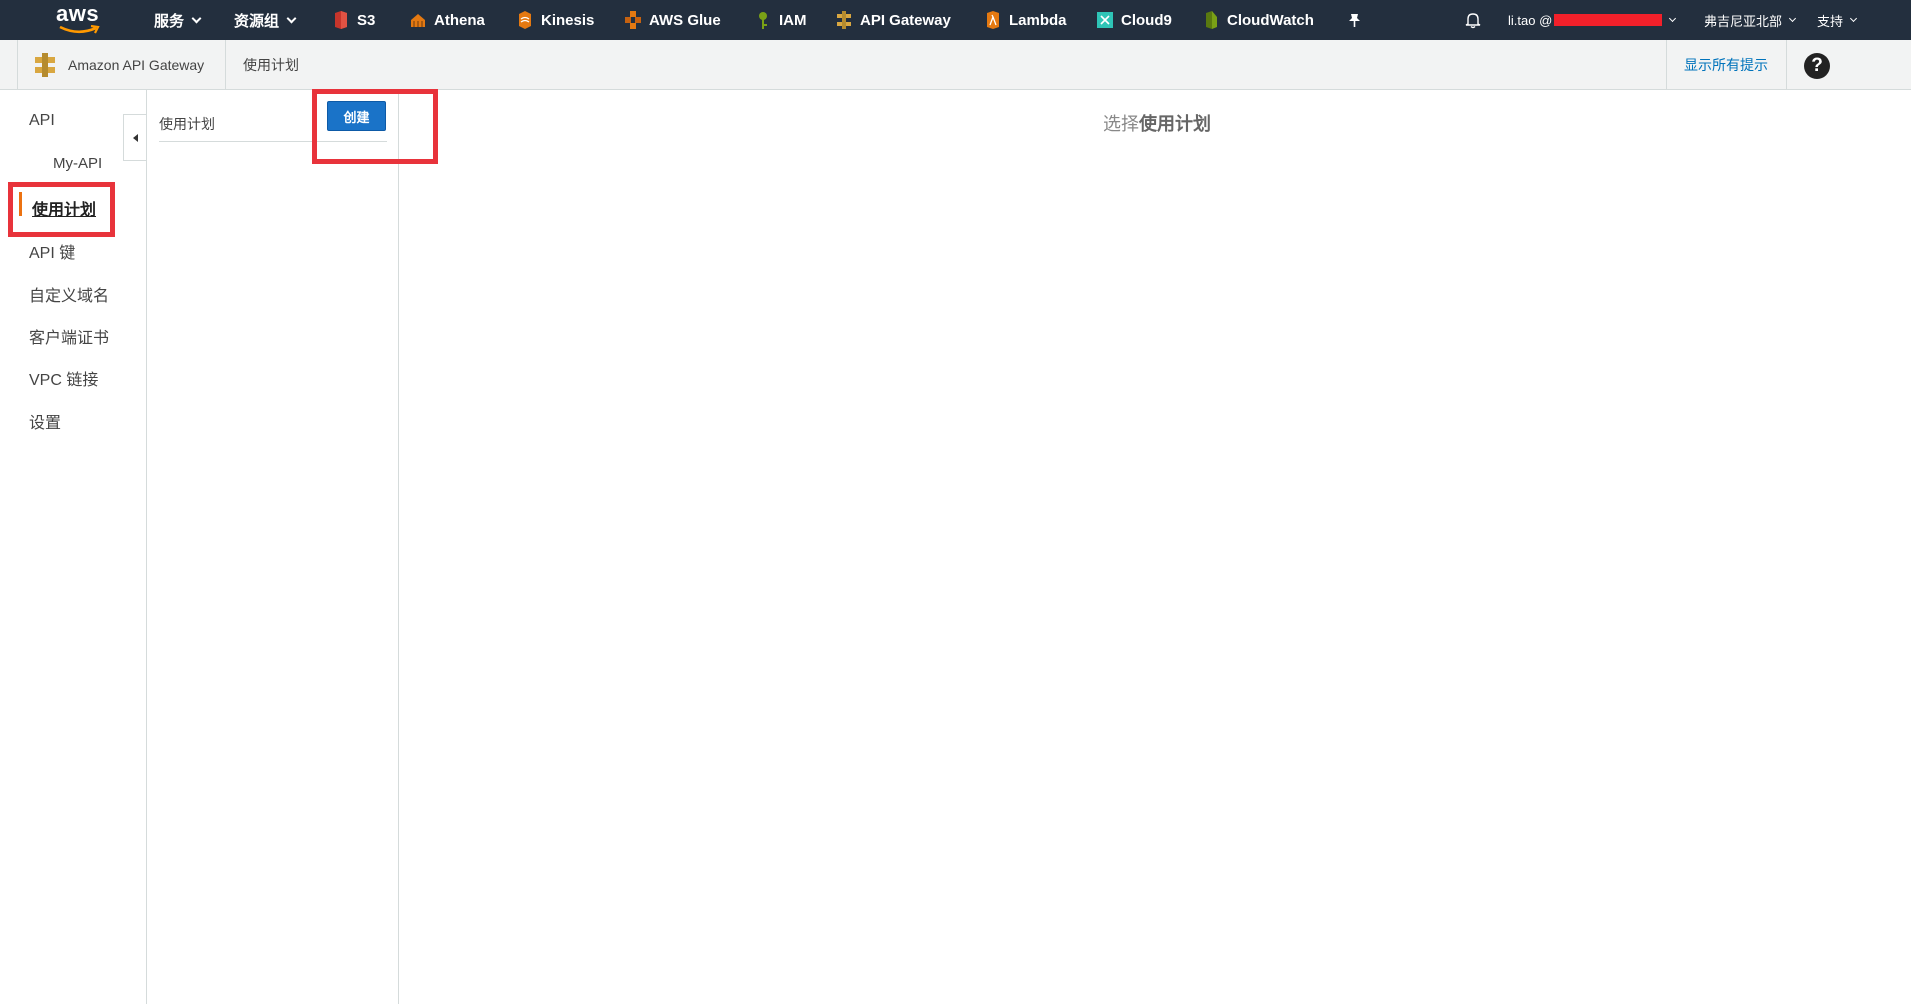 Image resolution: width=1911 pixels, height=1004 pixels. Describe the element at coordinates (1743, 21) in the screenshot. I see `region-label: 弗吉尼亚北部` at that location.